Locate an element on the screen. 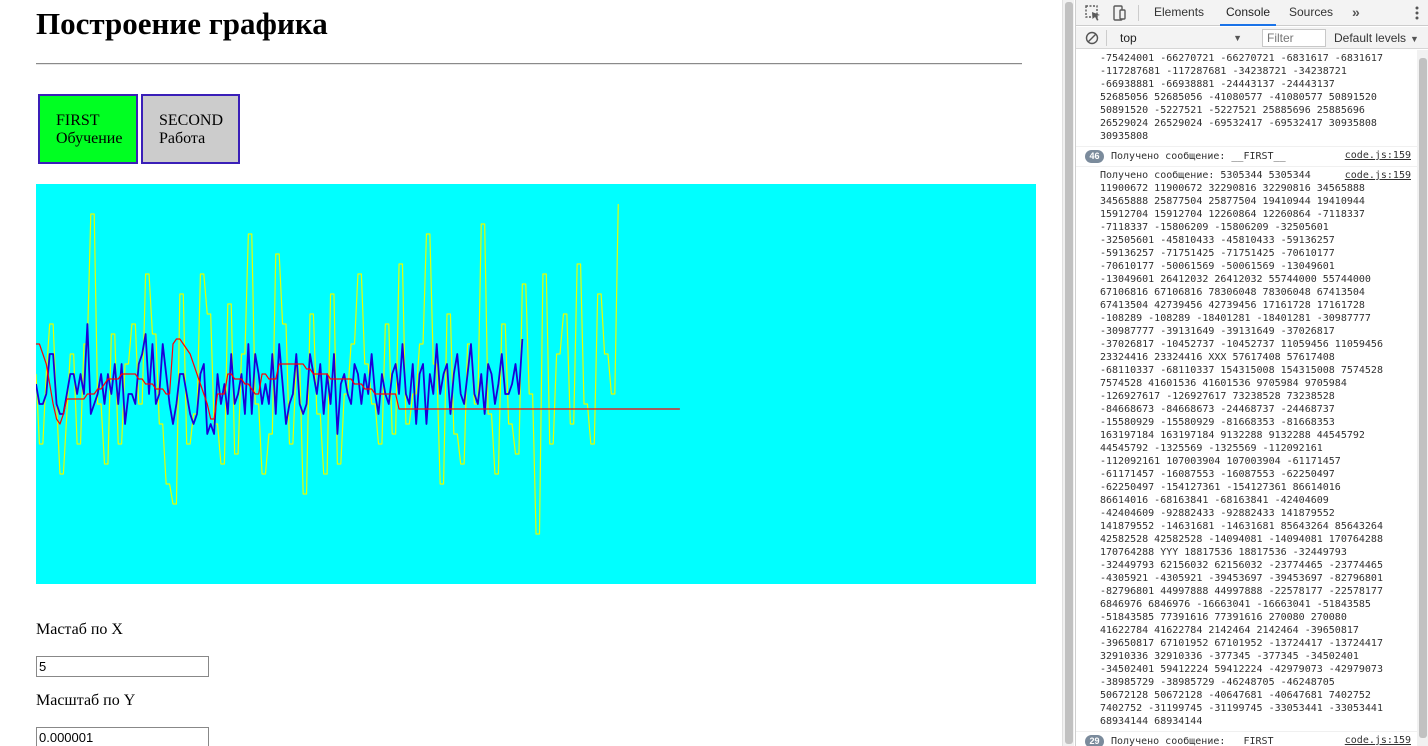  repeat-count-badge: 29 is located at coordinates (1094, 740).